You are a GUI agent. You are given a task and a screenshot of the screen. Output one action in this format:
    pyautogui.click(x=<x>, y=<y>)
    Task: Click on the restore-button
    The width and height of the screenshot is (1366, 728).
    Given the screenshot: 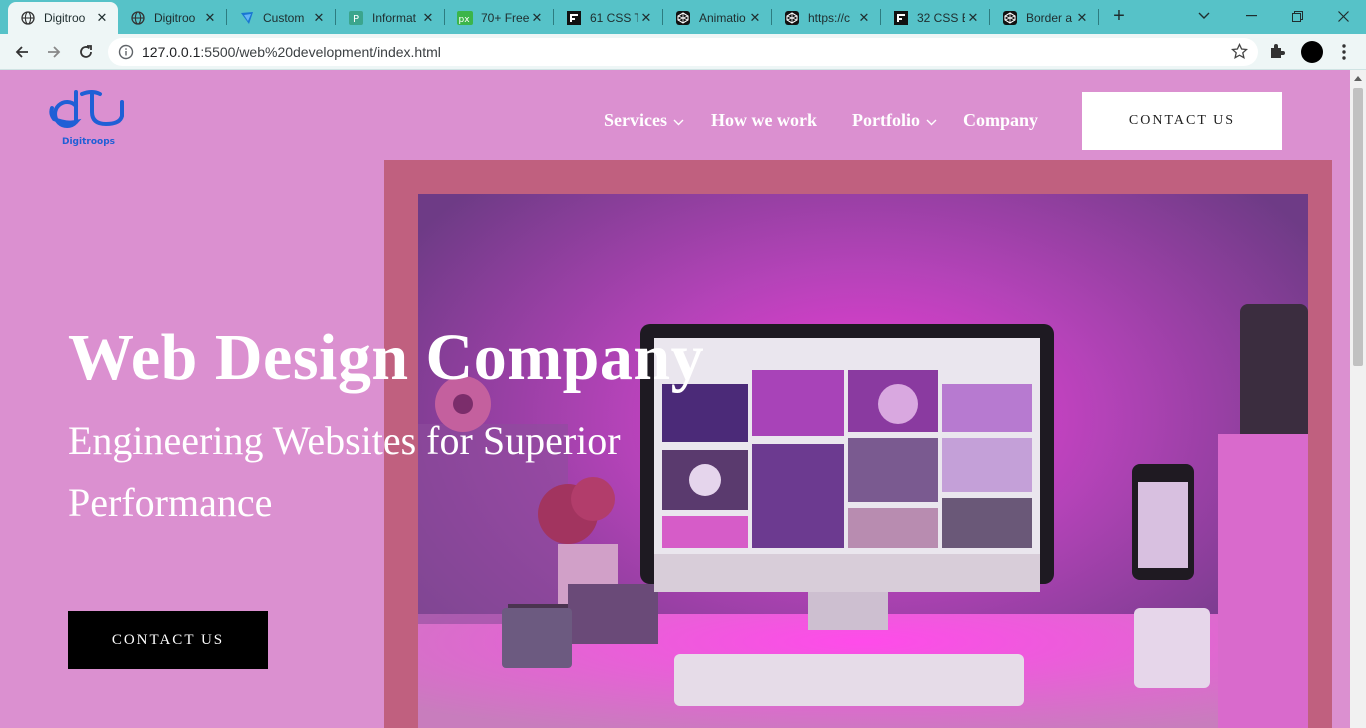 What is the action you would take?
    pyautogui.click(x=1297, y=16)
    